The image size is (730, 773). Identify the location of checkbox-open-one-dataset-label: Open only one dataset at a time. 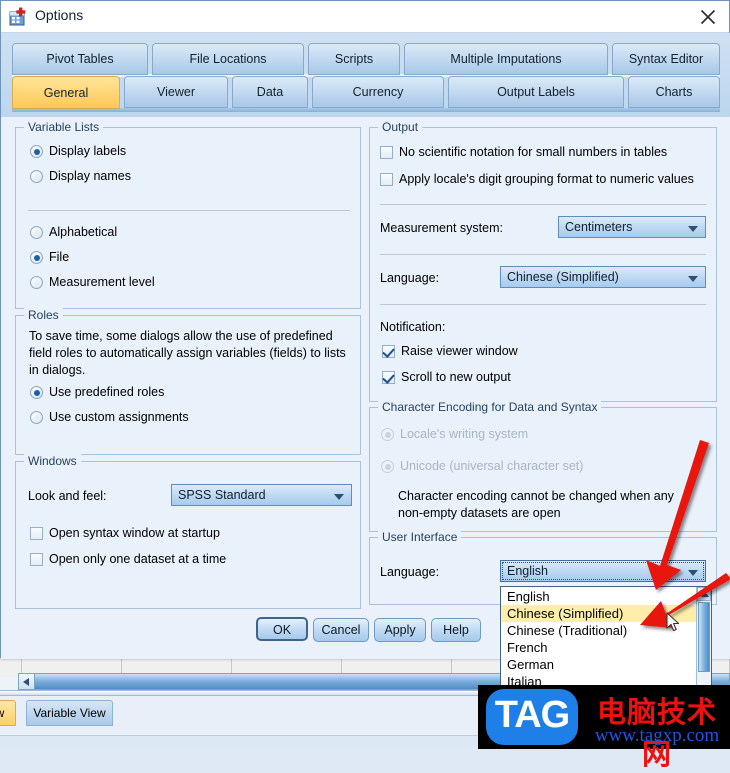
(138, 559).